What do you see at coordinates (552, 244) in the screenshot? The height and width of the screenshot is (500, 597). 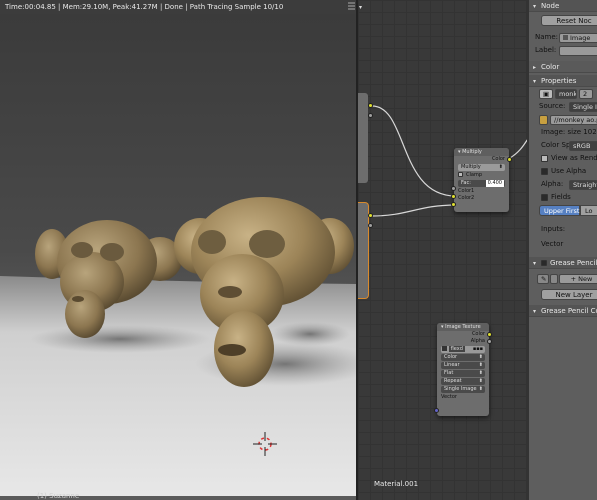 I see `vector-input-label: Vector` at bounding box center [552, 244].